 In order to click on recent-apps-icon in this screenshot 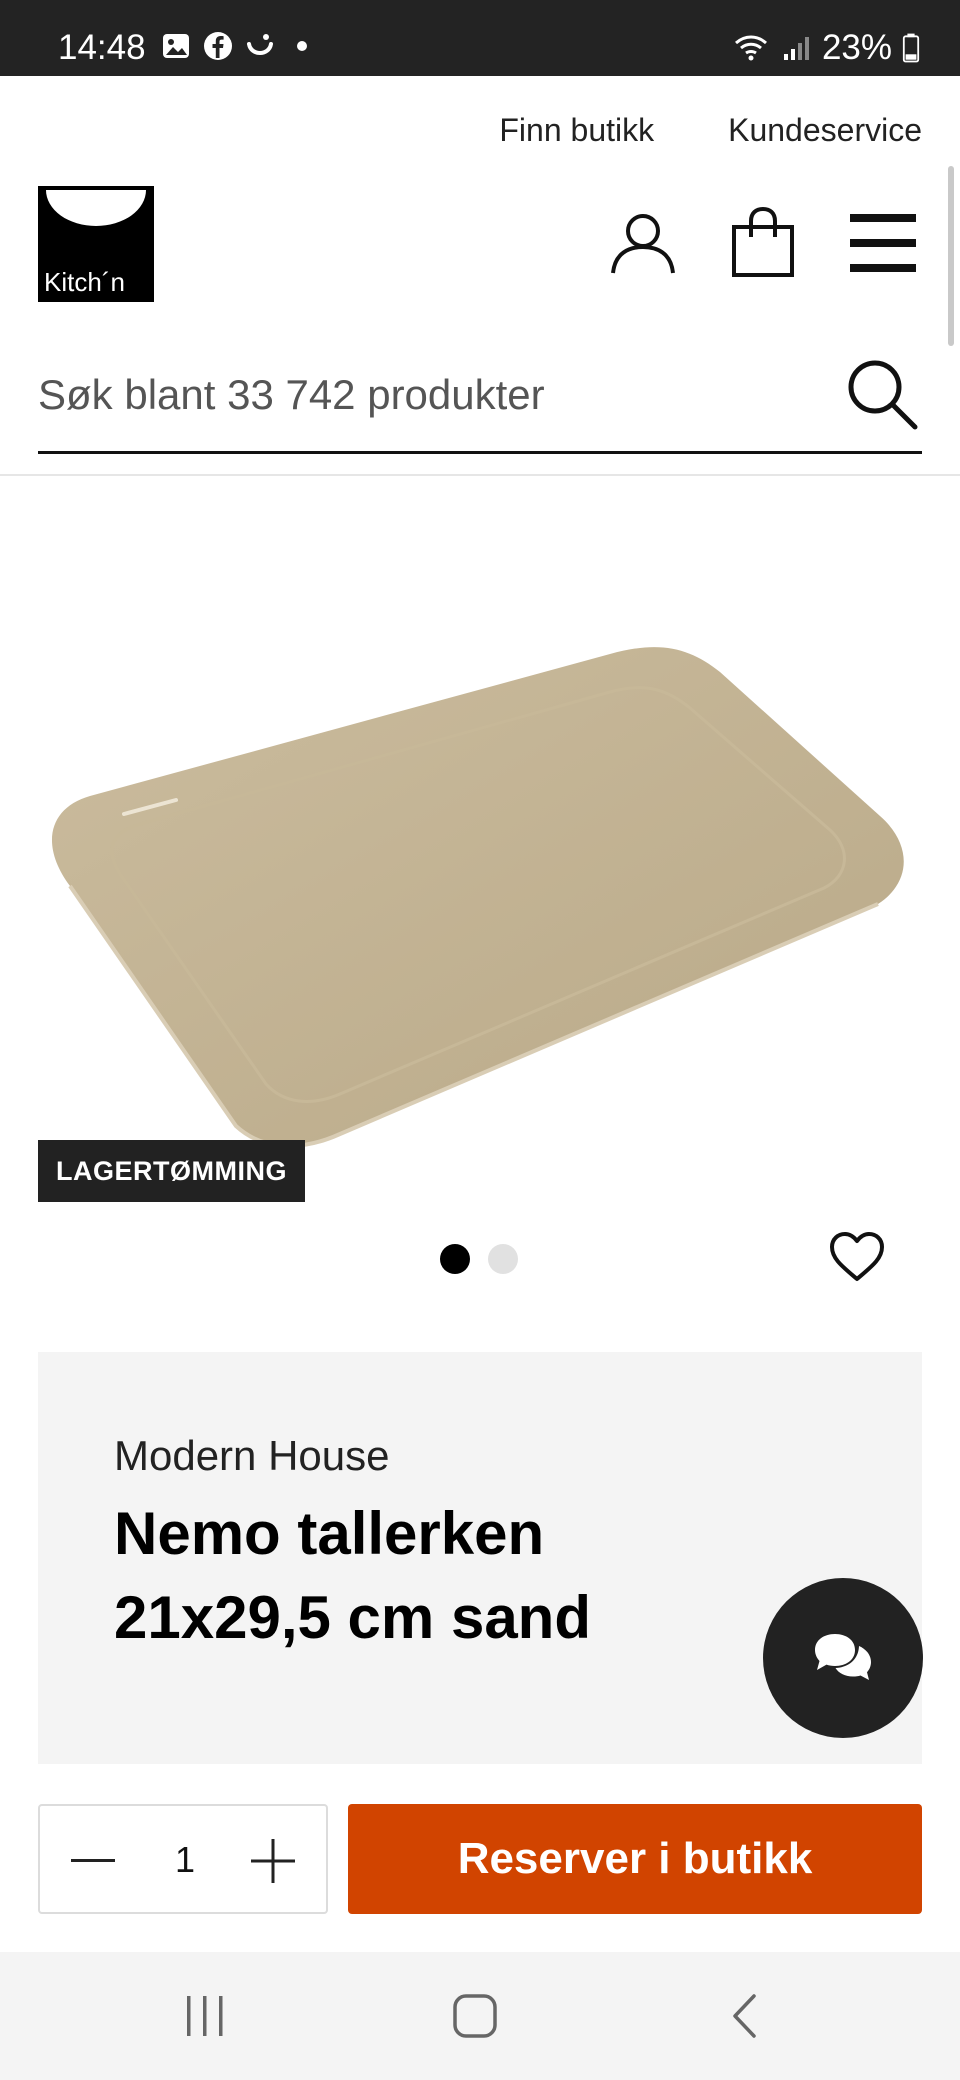, I will do `click(205, 2016)`.